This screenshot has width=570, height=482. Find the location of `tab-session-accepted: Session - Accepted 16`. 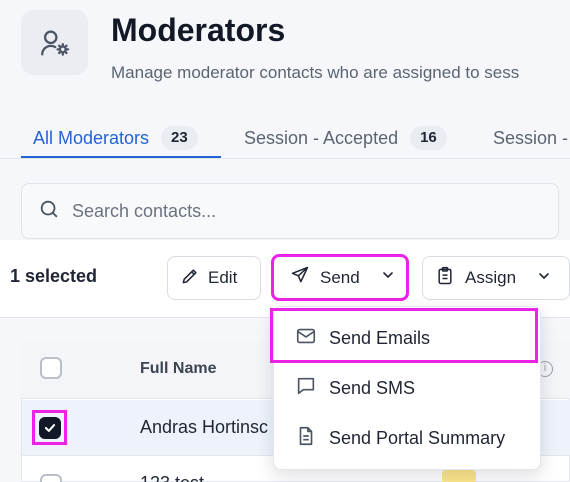

tab-session-accepted: Session - Accepted 16 is located at coordinates (345, 138).